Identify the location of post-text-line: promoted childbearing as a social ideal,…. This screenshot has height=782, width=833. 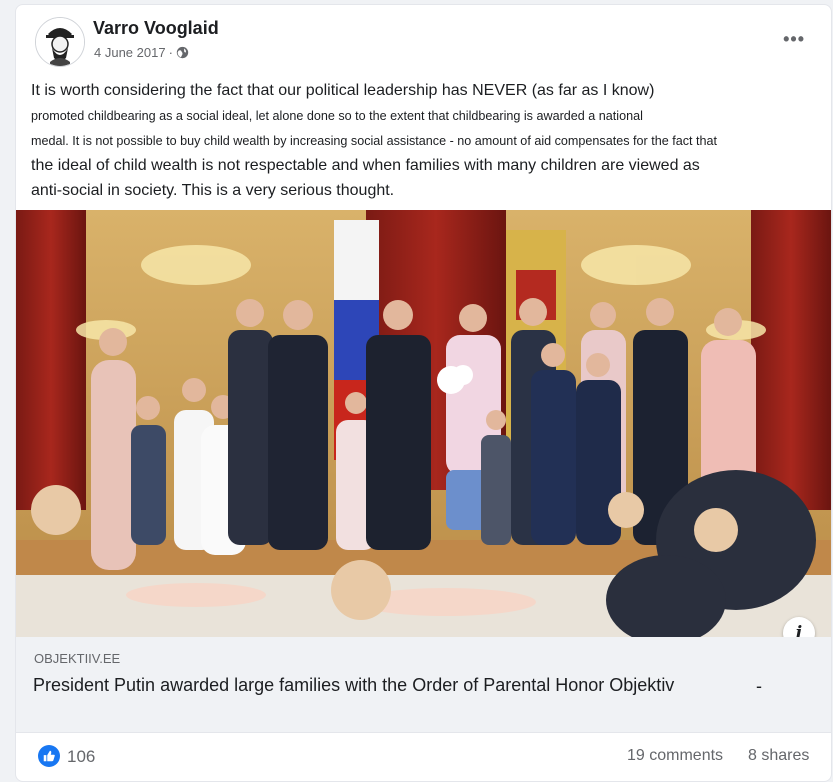
(337, 116).